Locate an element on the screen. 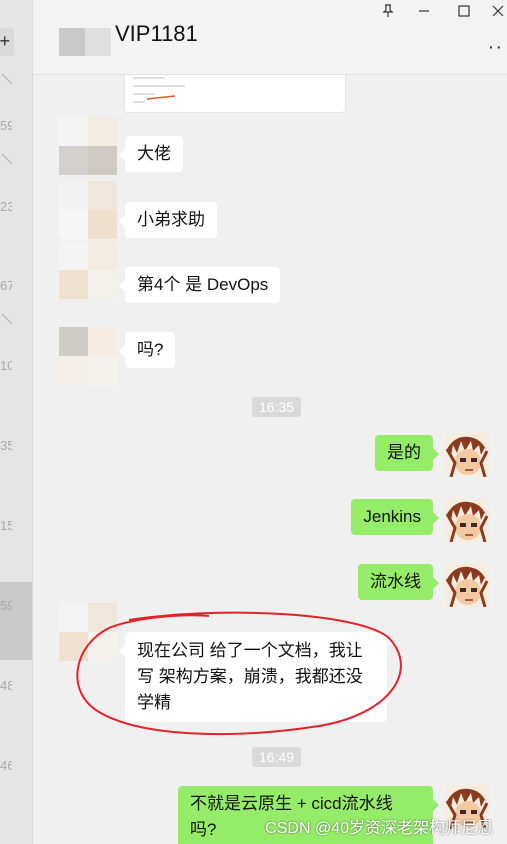 This screenshot has width=507, height=844. pin-icon is located at coordinates (388, 12).